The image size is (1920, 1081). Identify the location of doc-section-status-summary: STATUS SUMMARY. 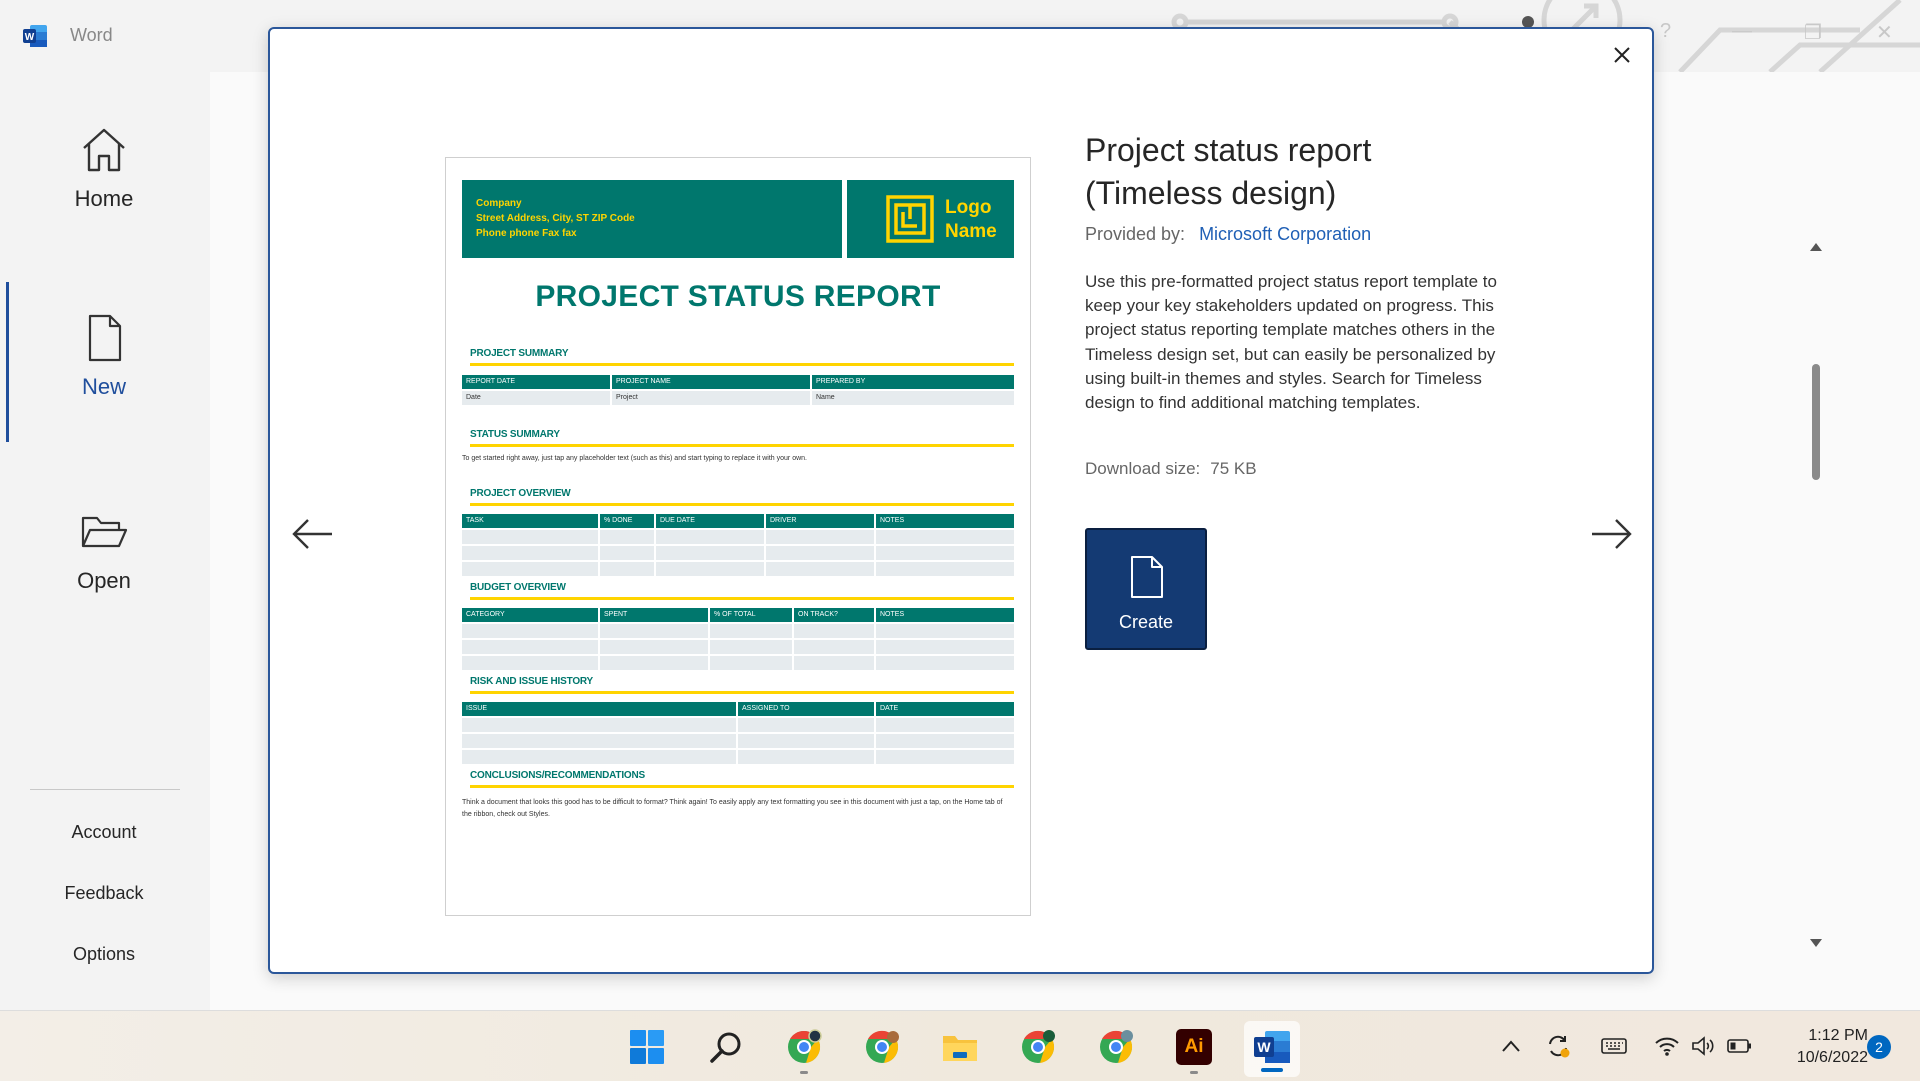
(515, 434).